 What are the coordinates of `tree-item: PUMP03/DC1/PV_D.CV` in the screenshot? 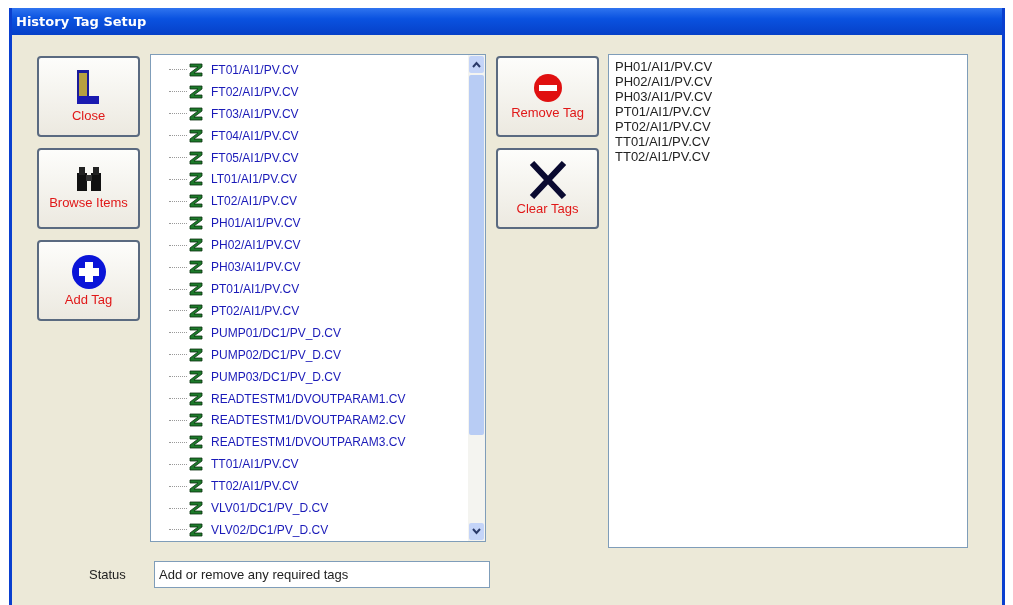 It's located at (276, 376).